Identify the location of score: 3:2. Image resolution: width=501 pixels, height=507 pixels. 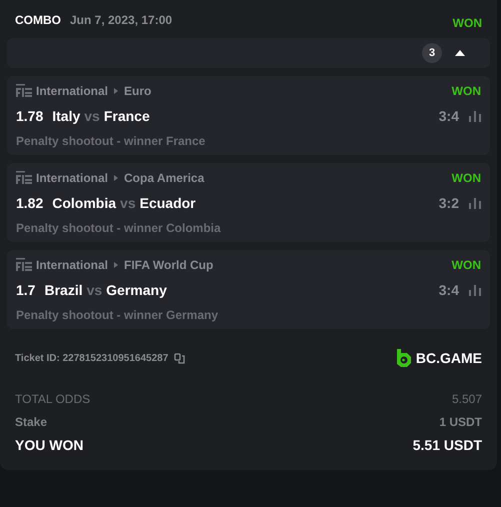
(448, 203).